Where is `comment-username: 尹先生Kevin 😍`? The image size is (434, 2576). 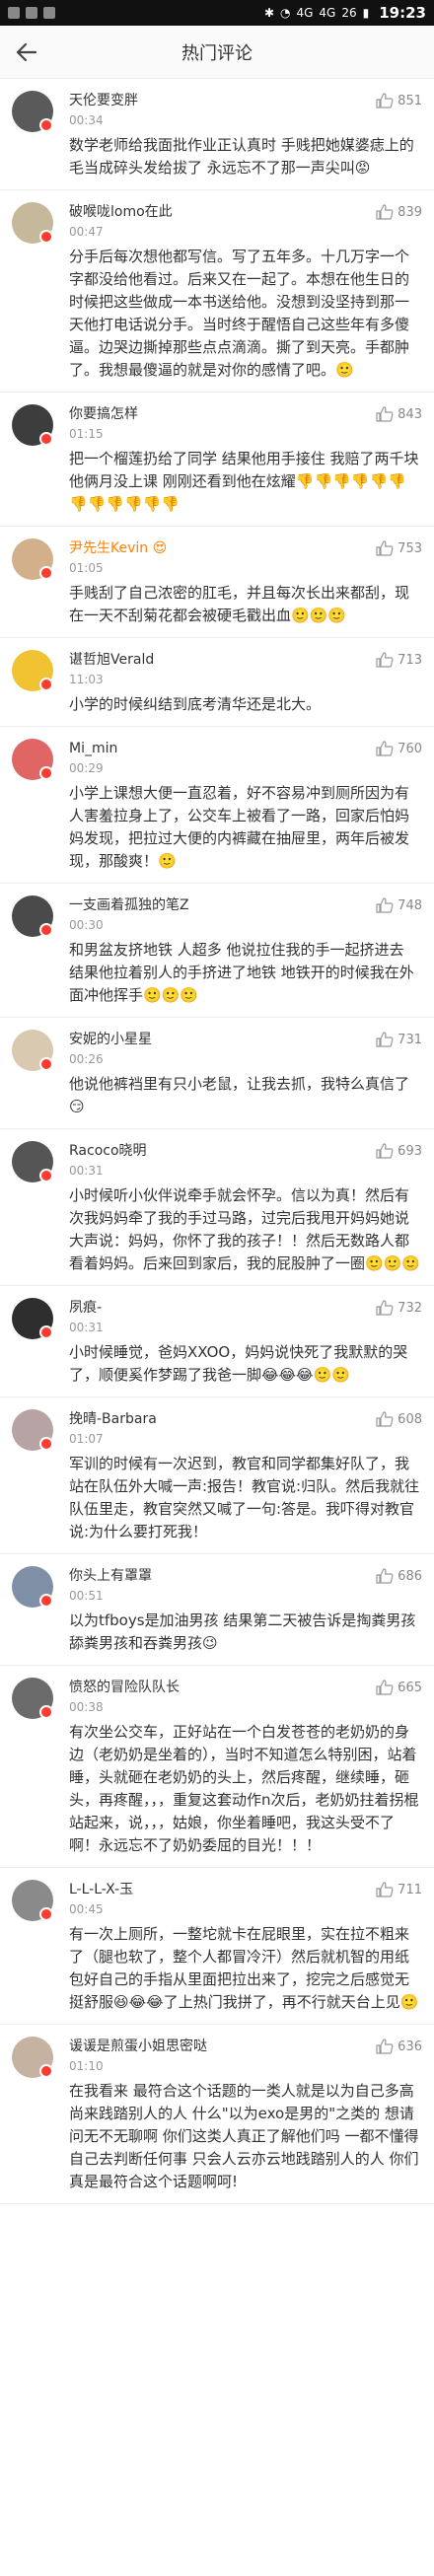 comment-username: 尹先生Kevin 😍 is located at coordinates (245, 547).